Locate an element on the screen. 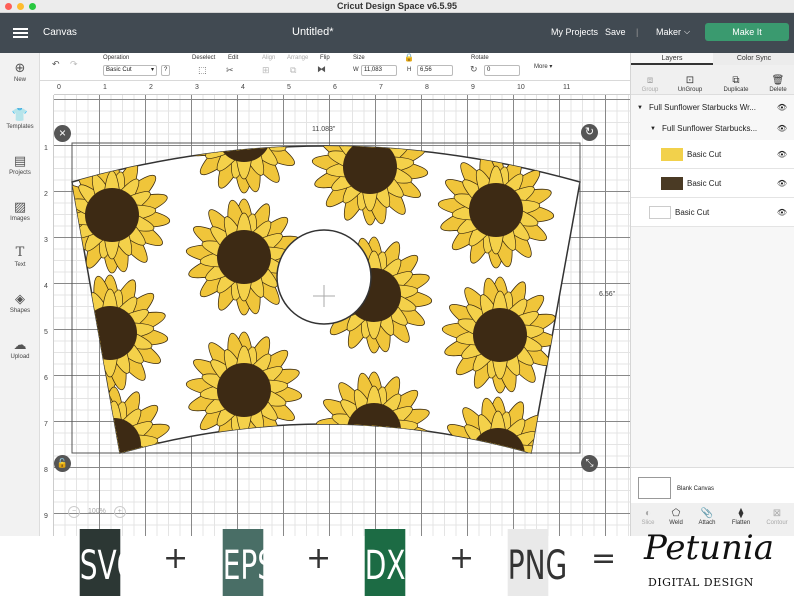  resize-handle-icon: ⤡ is located at coordinates (589, 463).